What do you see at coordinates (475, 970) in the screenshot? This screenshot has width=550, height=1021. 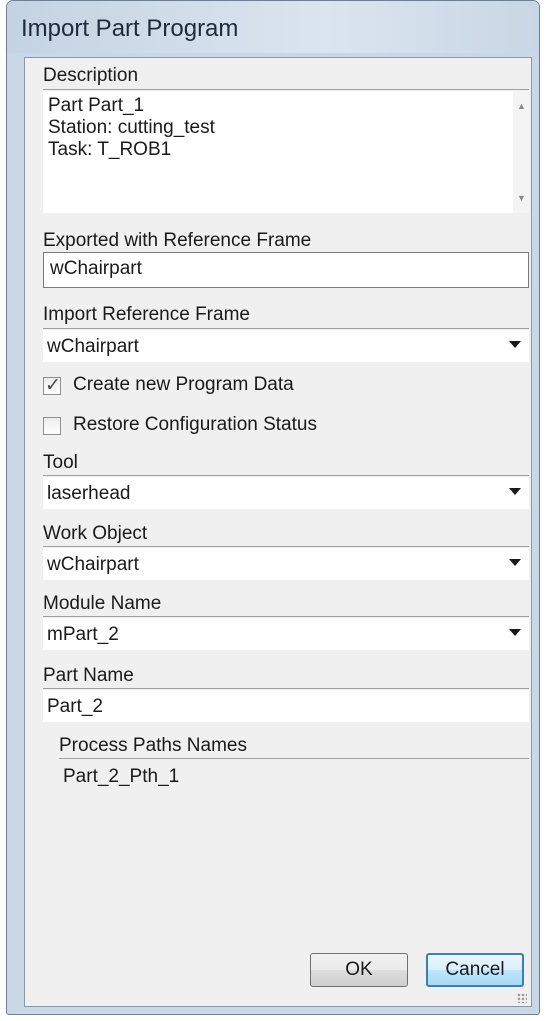 I see `cancel-button: Cancel` at bounding box center [475, 970].